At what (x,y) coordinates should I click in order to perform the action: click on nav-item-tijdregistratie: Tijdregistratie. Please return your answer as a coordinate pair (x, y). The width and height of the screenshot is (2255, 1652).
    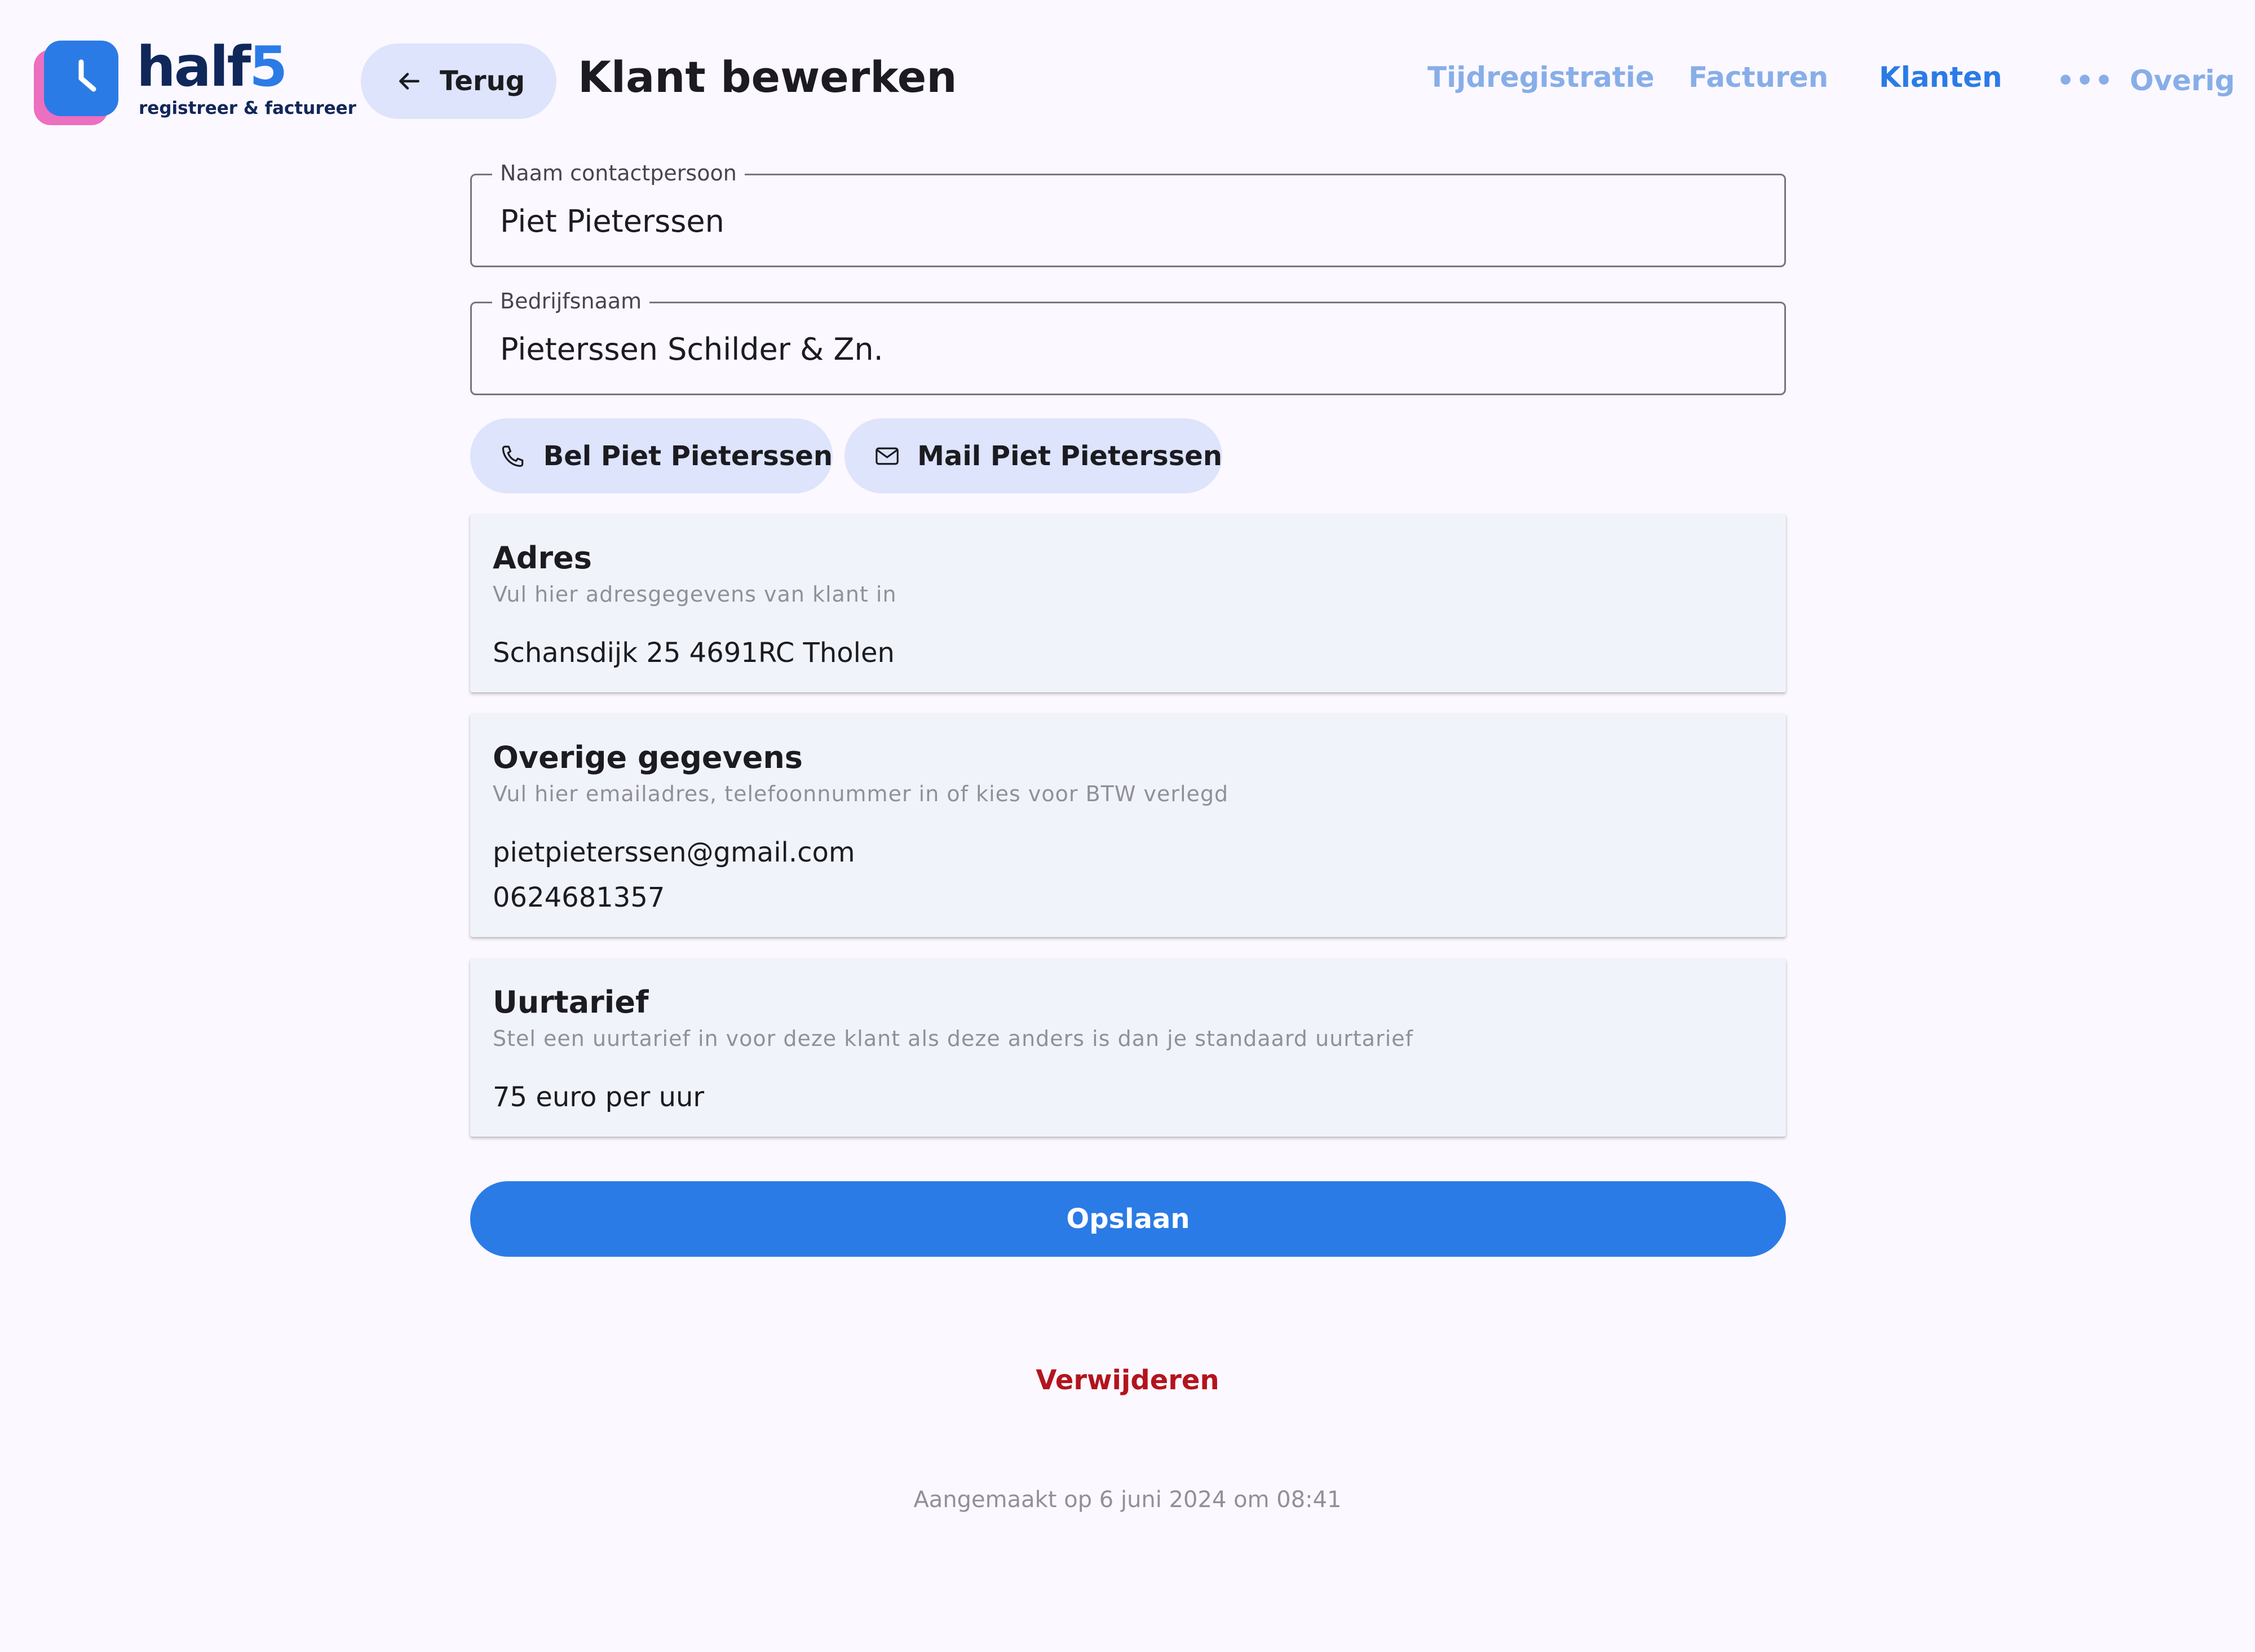
    Looking at the image, I should click on (1541, 80).